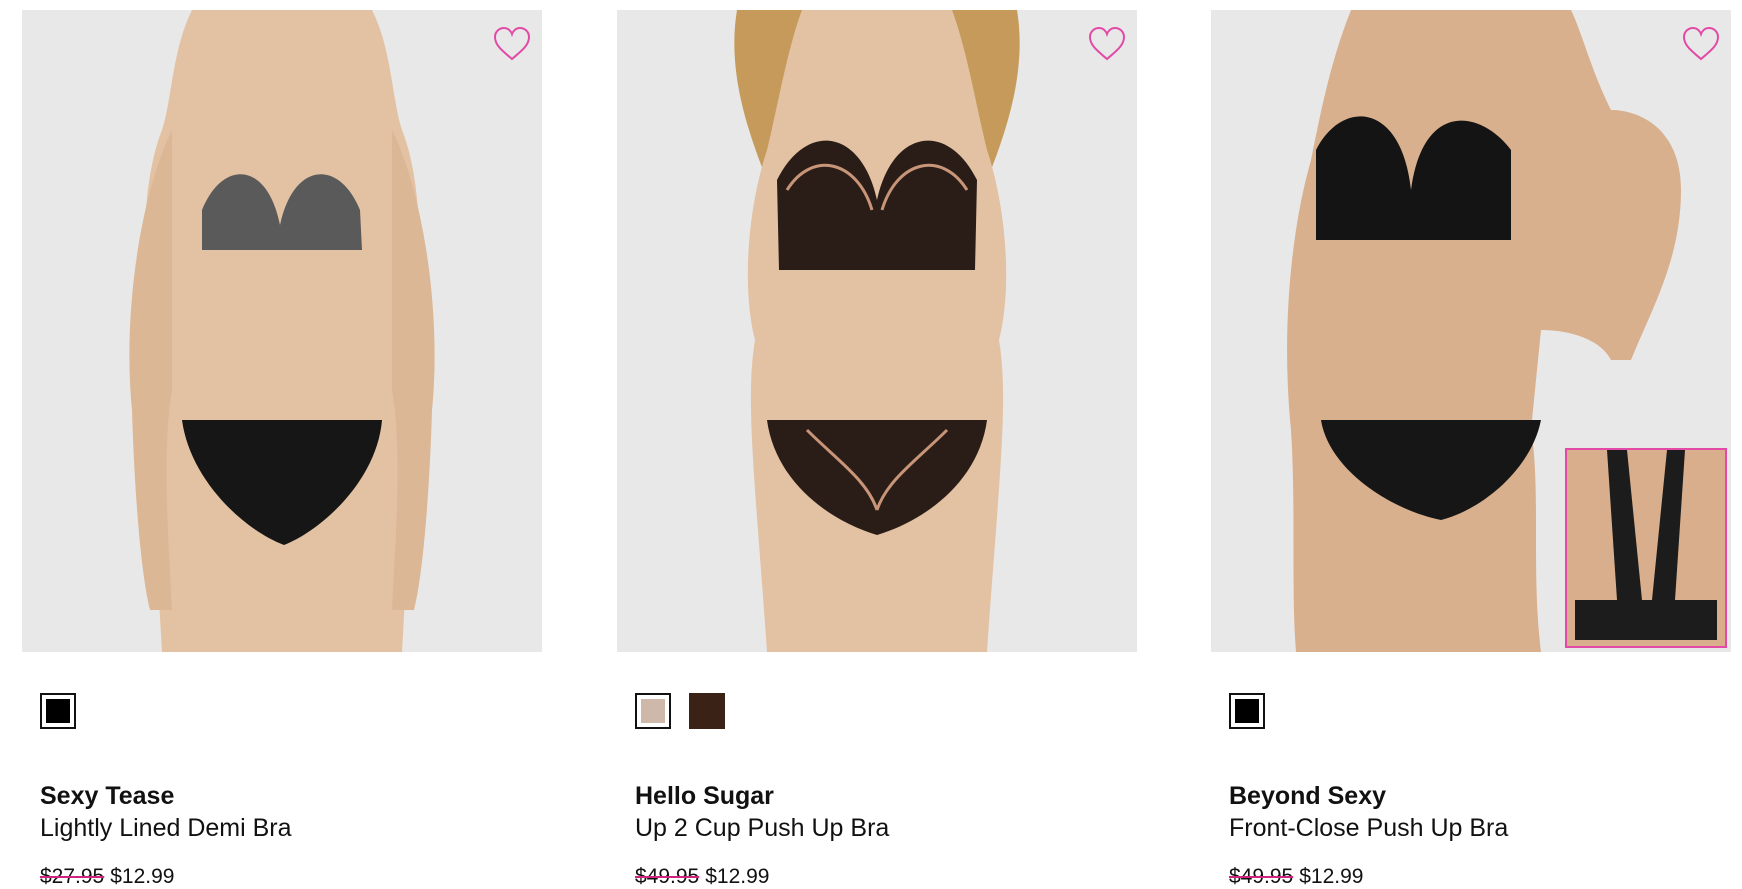 The width and height of the screenshot is (1742, 889). What do you see at coordinates (107, 877) in the screenshot?
I see `product-price: $27.95 $12.99` at bounding box center [107, 877].